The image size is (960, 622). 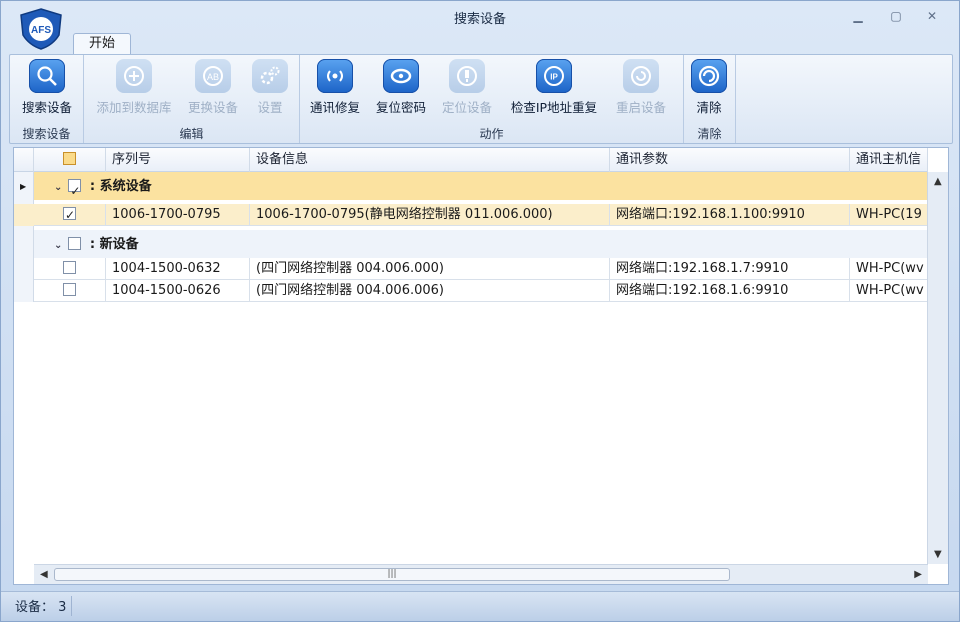 What do you see at coordinates (918, 574) in the screenshot?
I see `scroll-right-icon: ▶` at bounding box center [918, 574].